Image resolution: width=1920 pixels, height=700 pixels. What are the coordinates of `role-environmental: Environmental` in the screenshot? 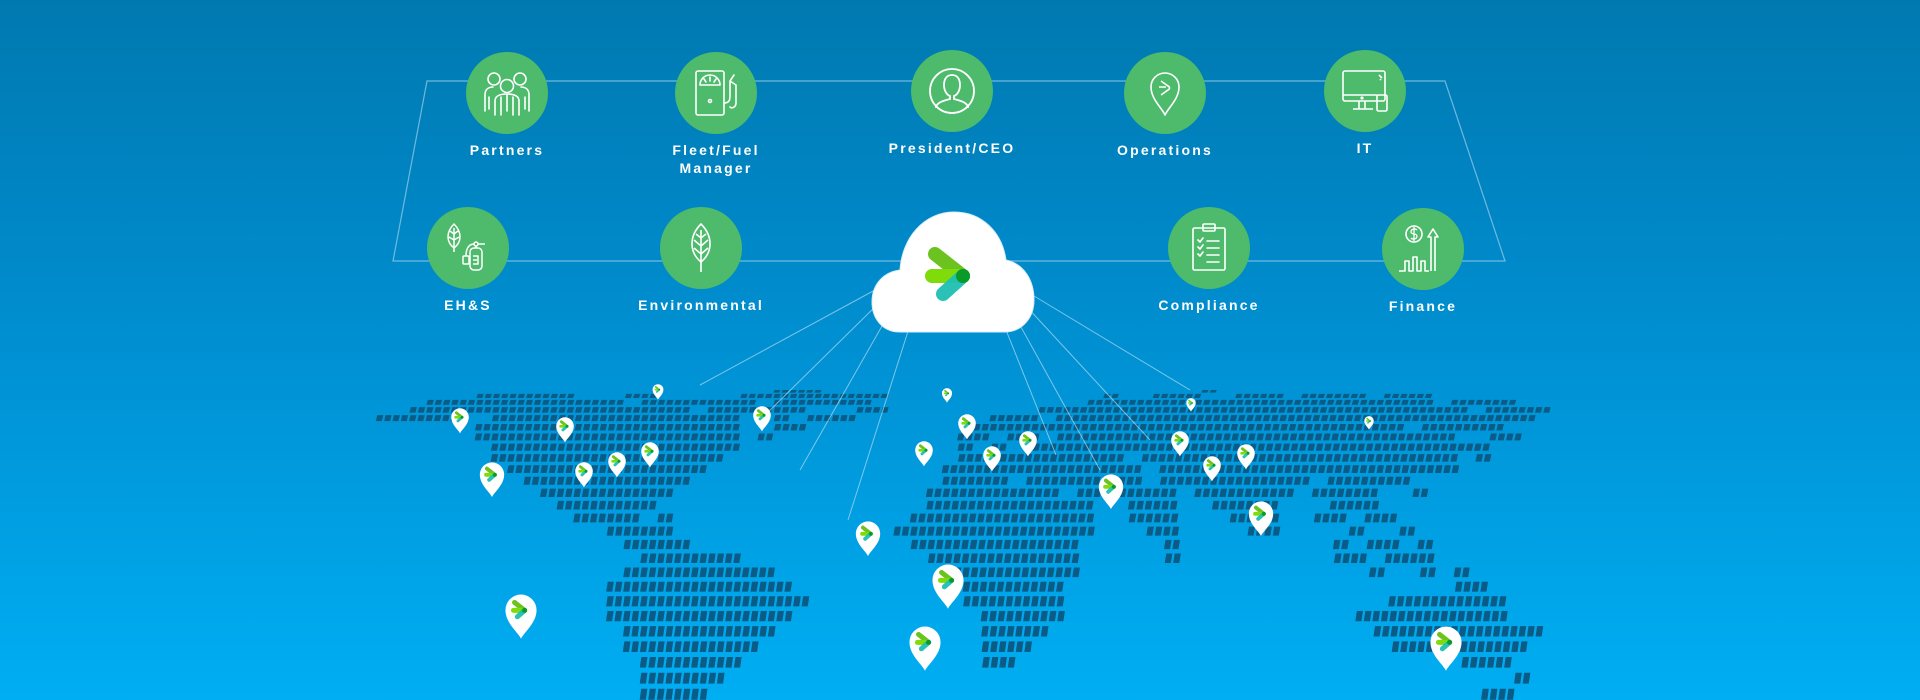 It's located at (701, 260).